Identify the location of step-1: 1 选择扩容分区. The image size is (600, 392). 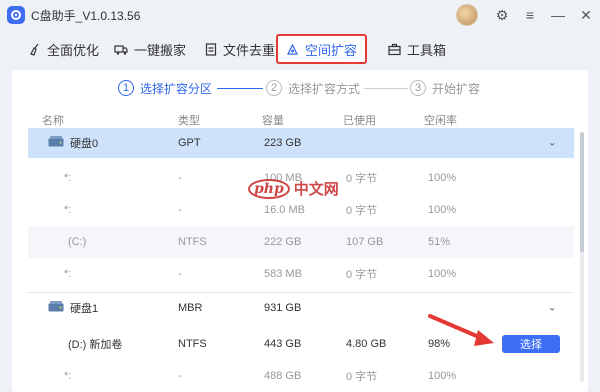
(165, 88).